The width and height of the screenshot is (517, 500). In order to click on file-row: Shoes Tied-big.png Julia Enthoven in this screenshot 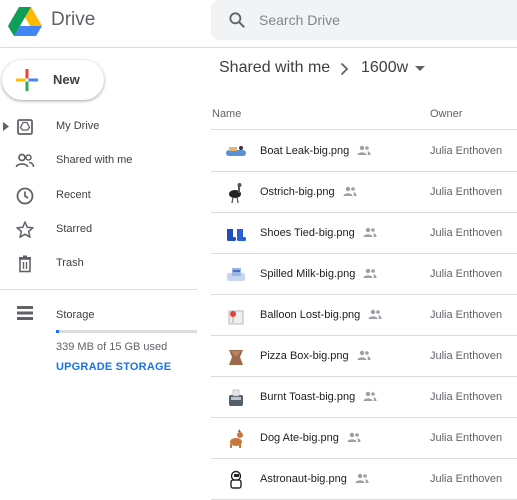, I will do `click(364, 233)`.